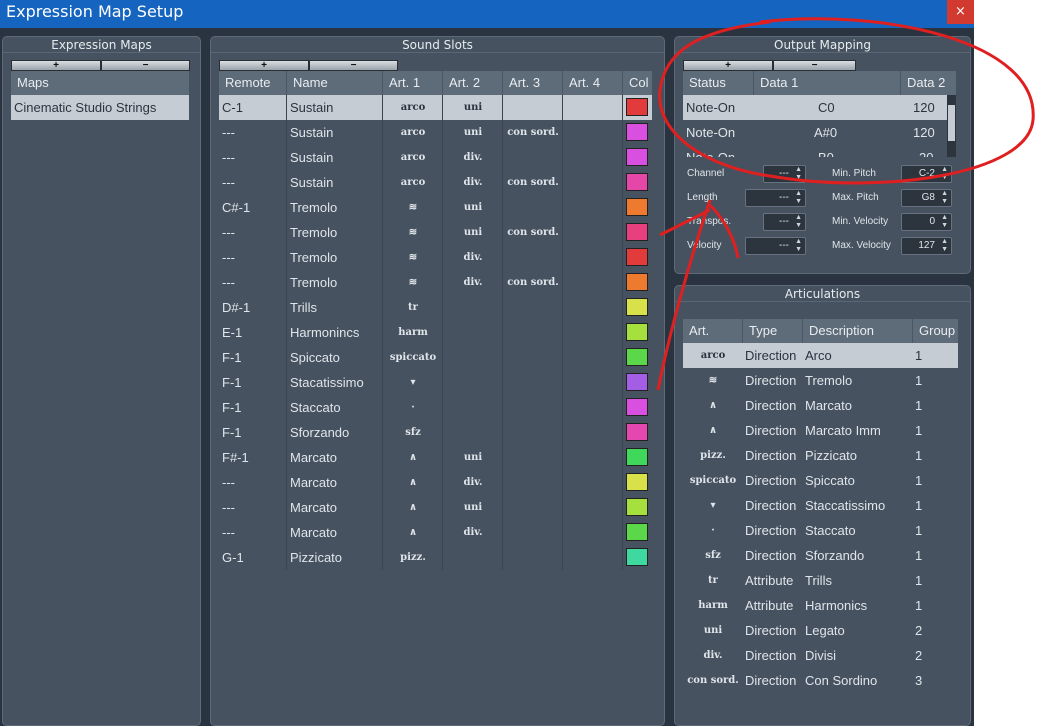 The image size is (1044, 726). What do you see at coordinates (533, 83) in the screenshot?
I see `column-art3: Art. 3` at bounding box center [533, 83].